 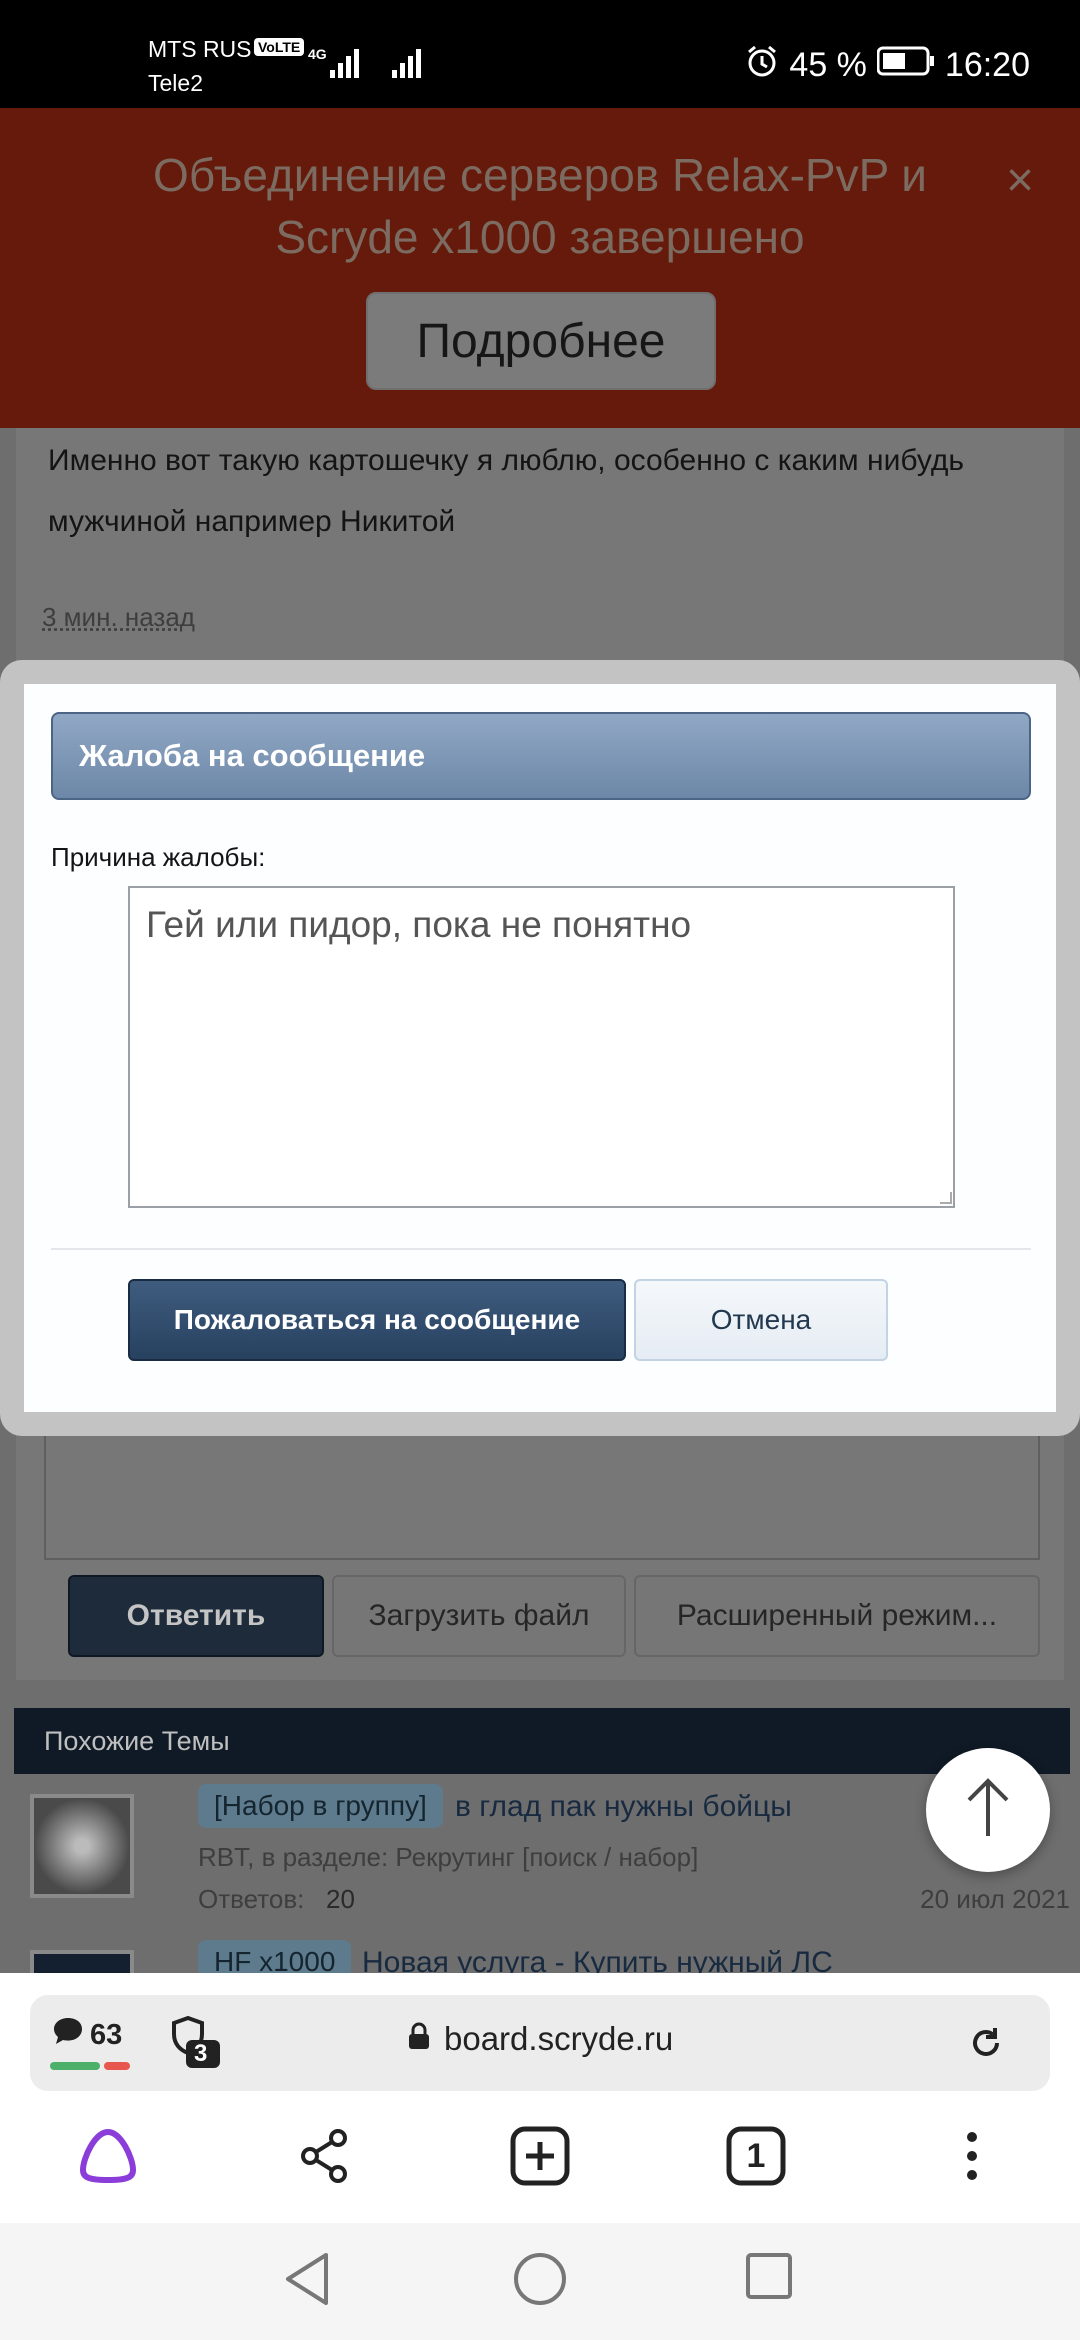 What do you see at coordinates (87, 2035) in the screenshot?
I see `comments-badge: 63` at bounding box center [87, 2035].